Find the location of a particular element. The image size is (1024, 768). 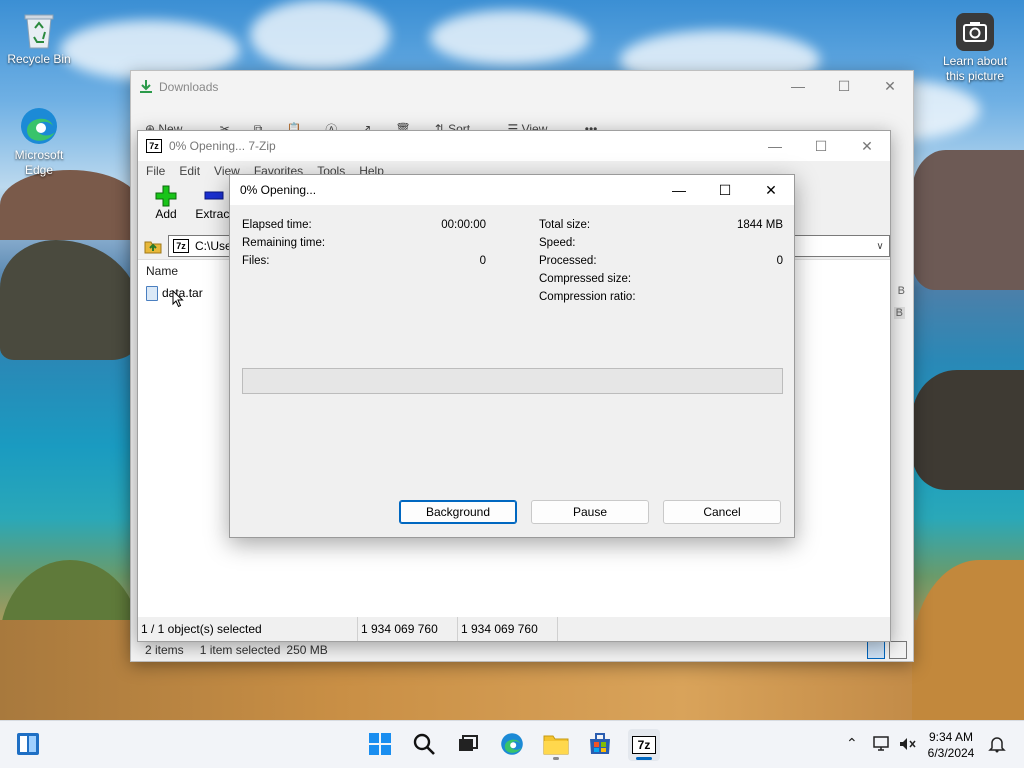

taskbar-task-view-button is located at coordinates (468, 745).